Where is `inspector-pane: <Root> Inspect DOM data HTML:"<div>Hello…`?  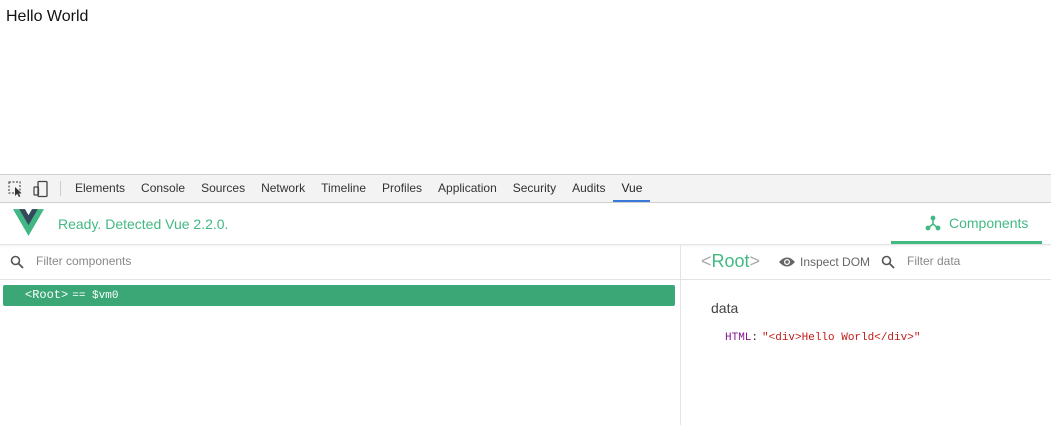
inspector-pane: <Root> Inspect DOM data HTML:"<div>Hello… is located at coordinates (865, 335).